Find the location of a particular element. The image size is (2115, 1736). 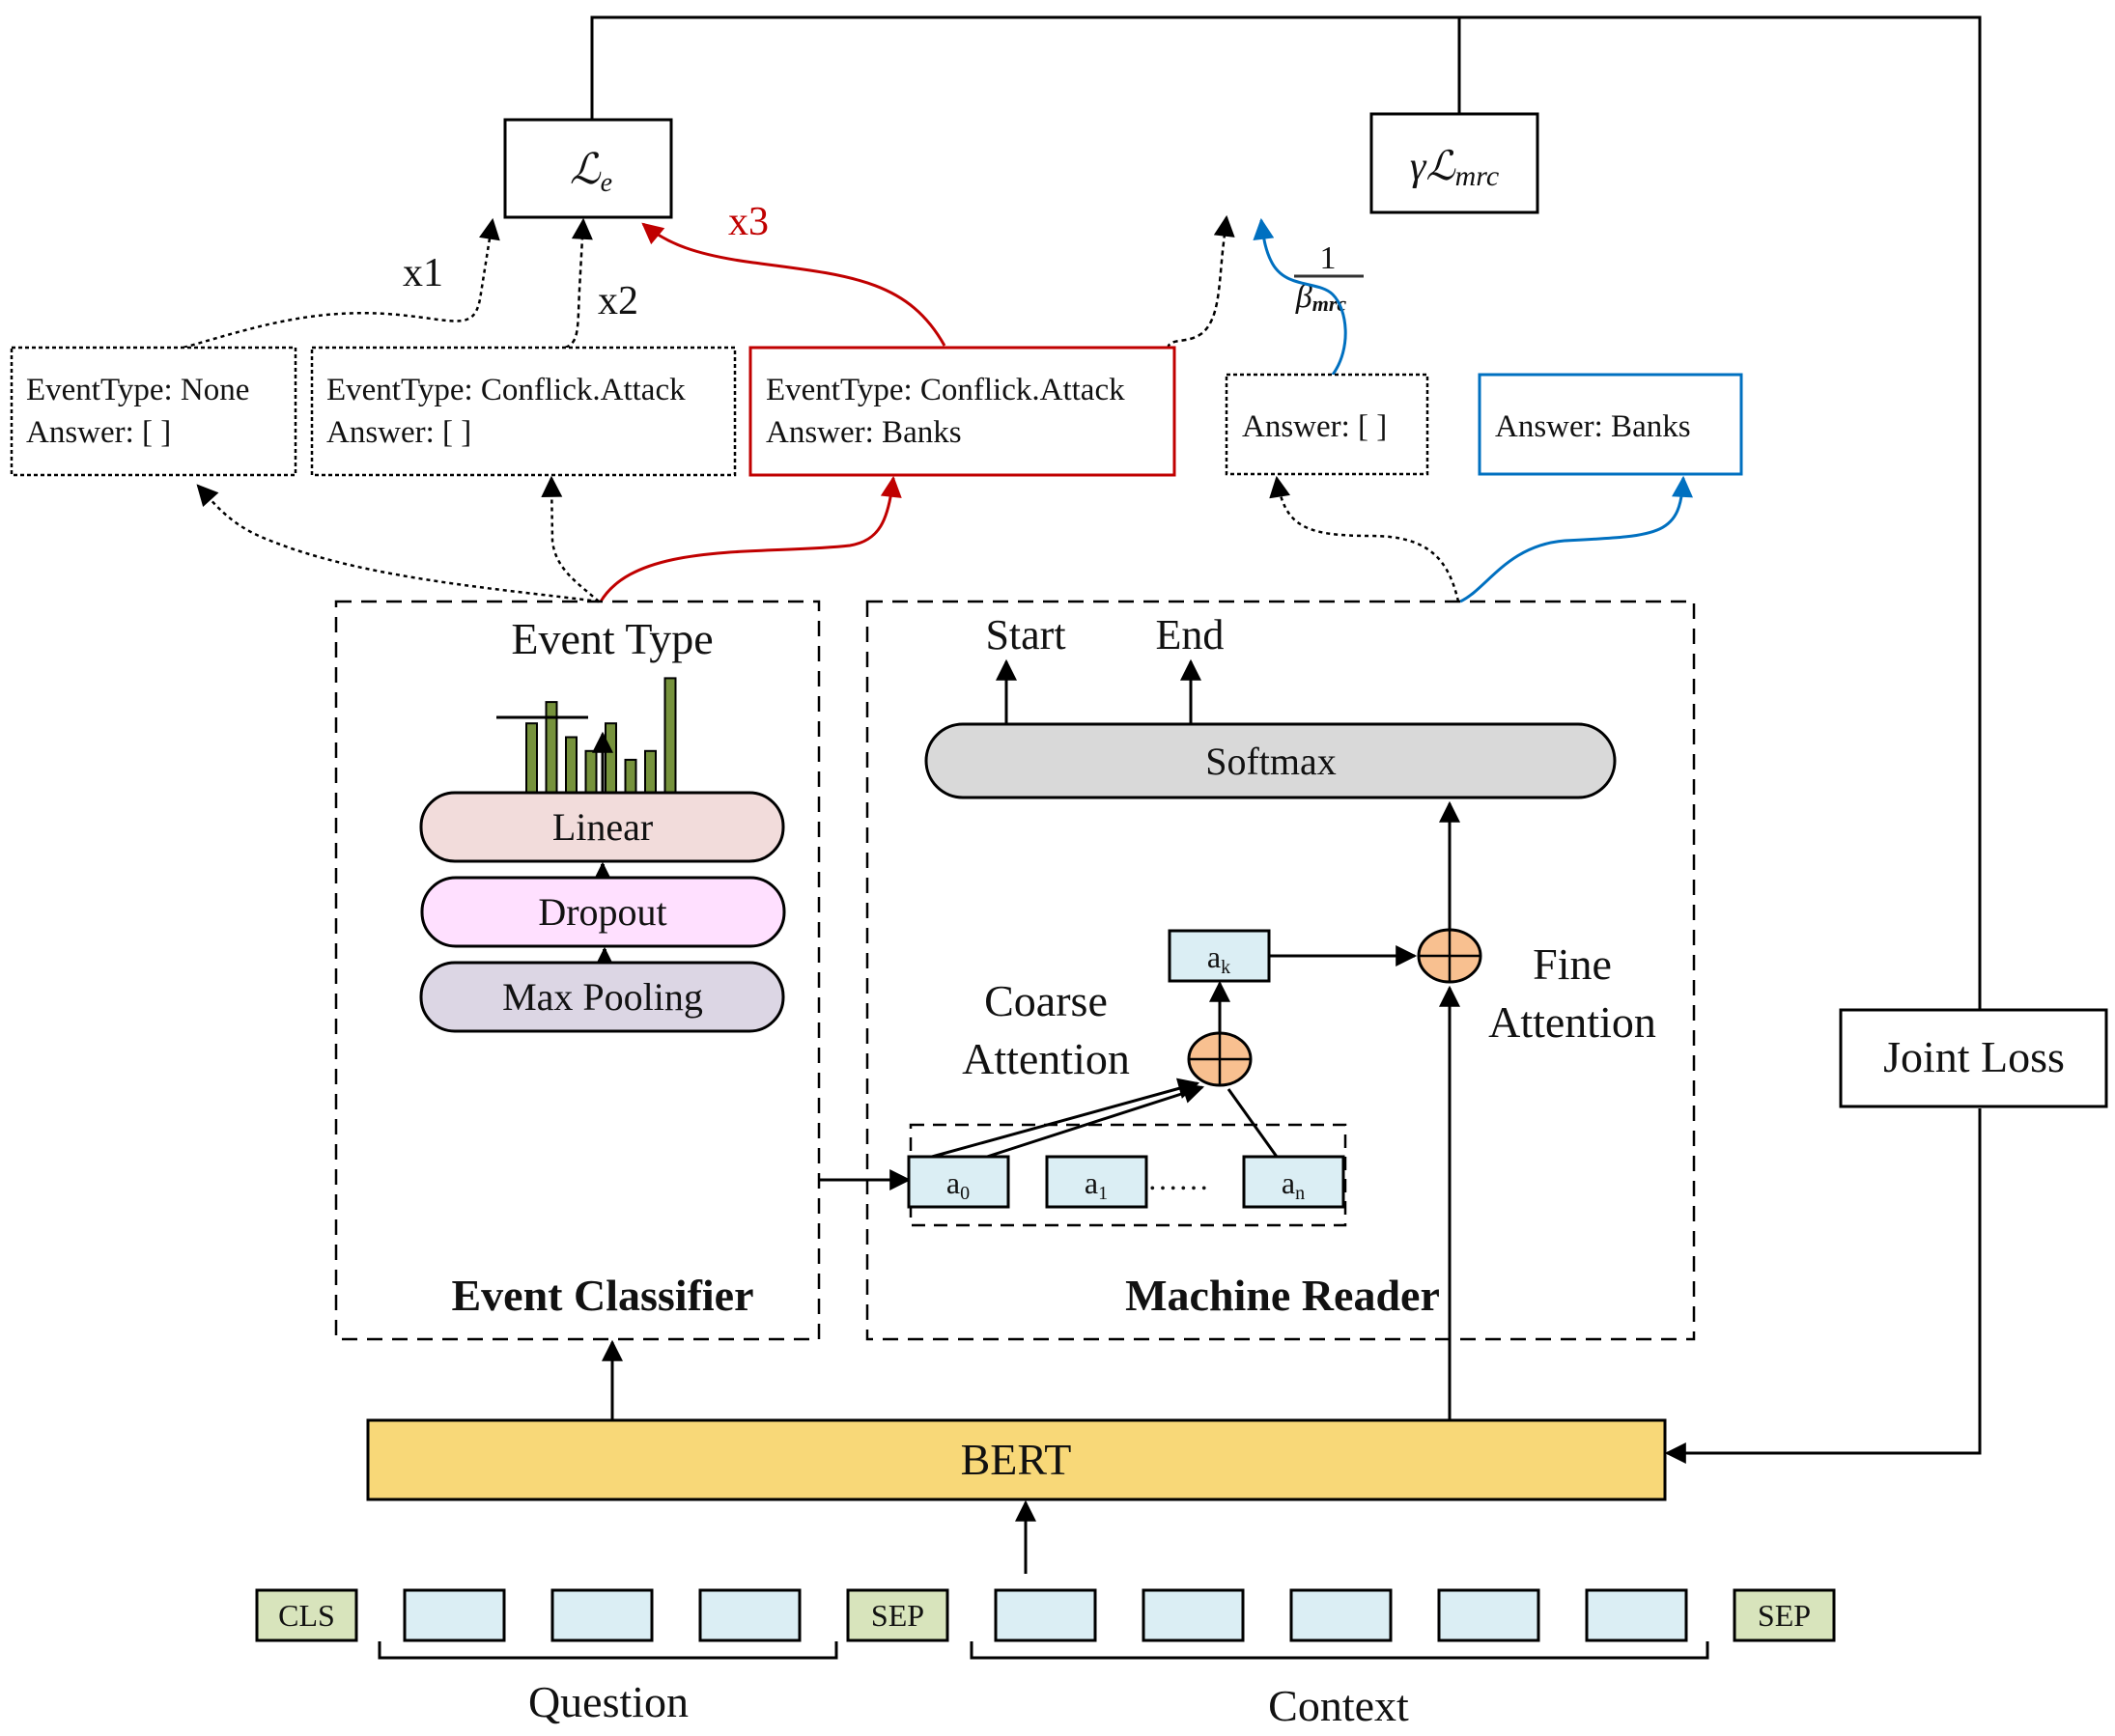

question-bracket is located at coordinates (608, 1651).